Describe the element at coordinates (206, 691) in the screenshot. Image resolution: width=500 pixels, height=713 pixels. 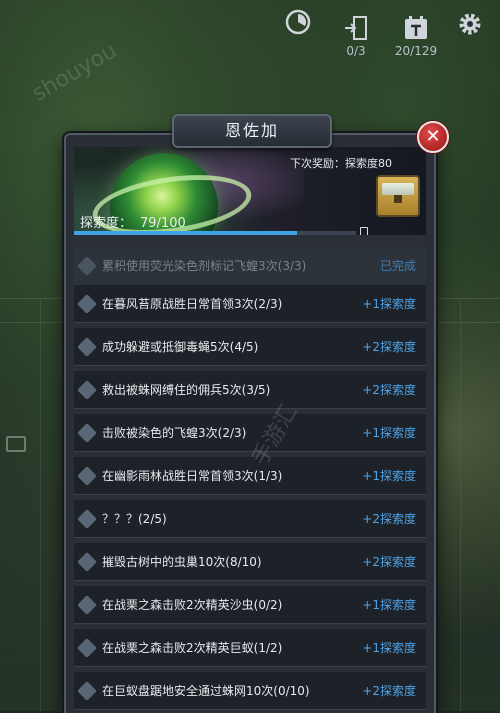
I see `task-label: 在巨蚁盘踞地安全通过蛛网10次(0/10)` at that location.